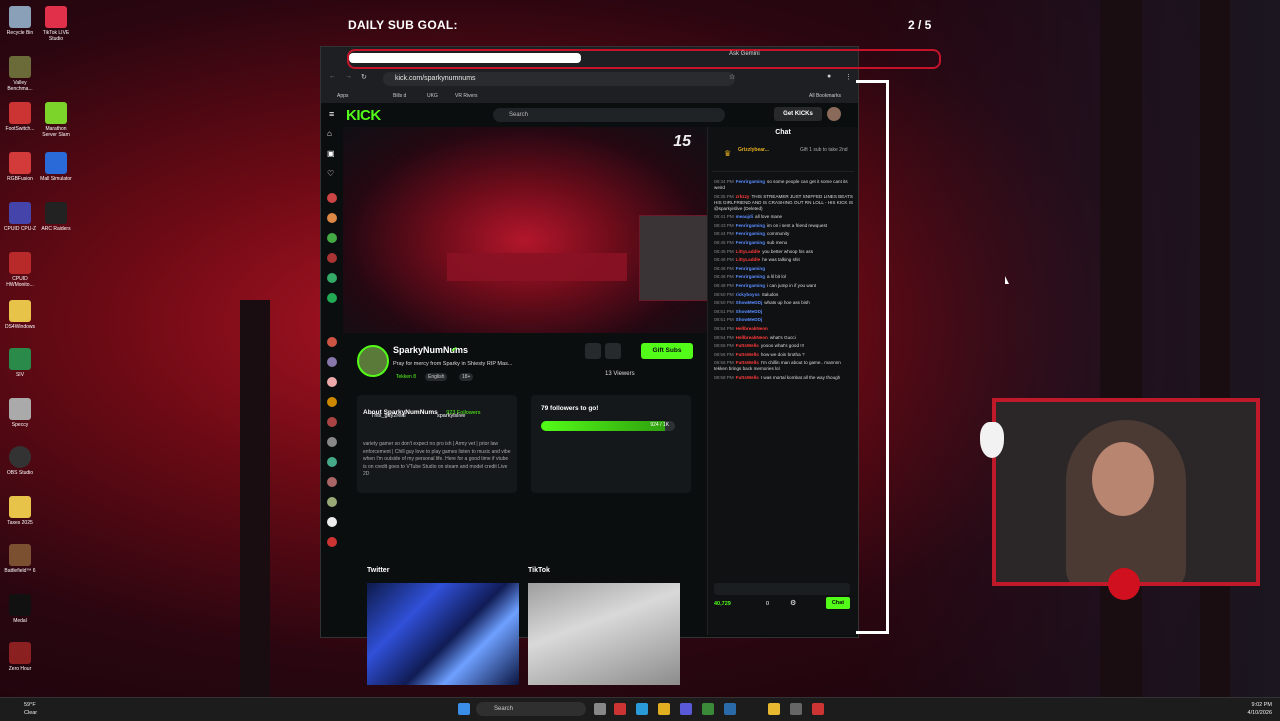 The image size is (1280, 721). What do you see at coordinates (56, 167) in the screenshot?
I see `desktop-icon: Mall Simulator` at bounding box center [56, 167].